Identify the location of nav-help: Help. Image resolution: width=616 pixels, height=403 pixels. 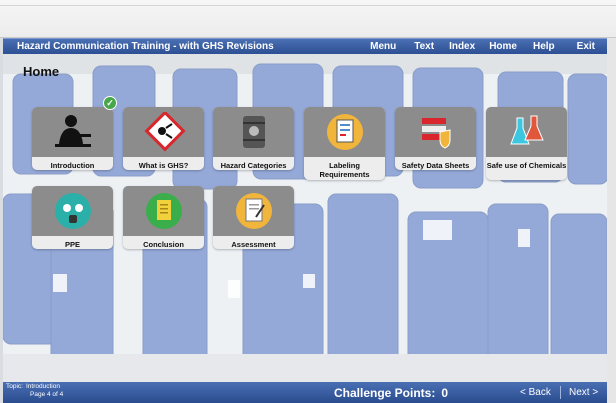
(544, 46).